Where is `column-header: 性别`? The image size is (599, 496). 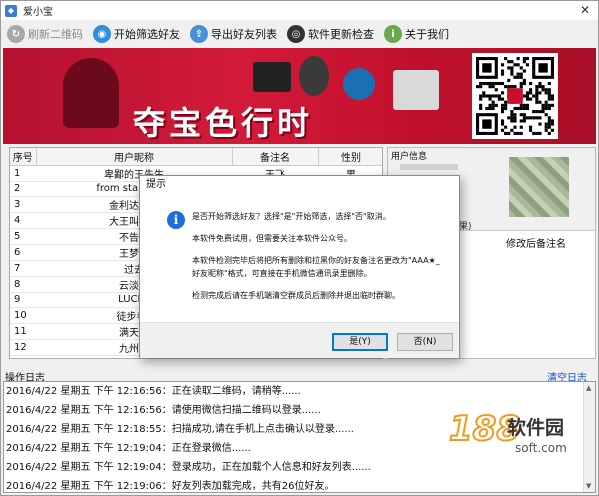
column-header: 性别 is located at coordinates (350, 157).